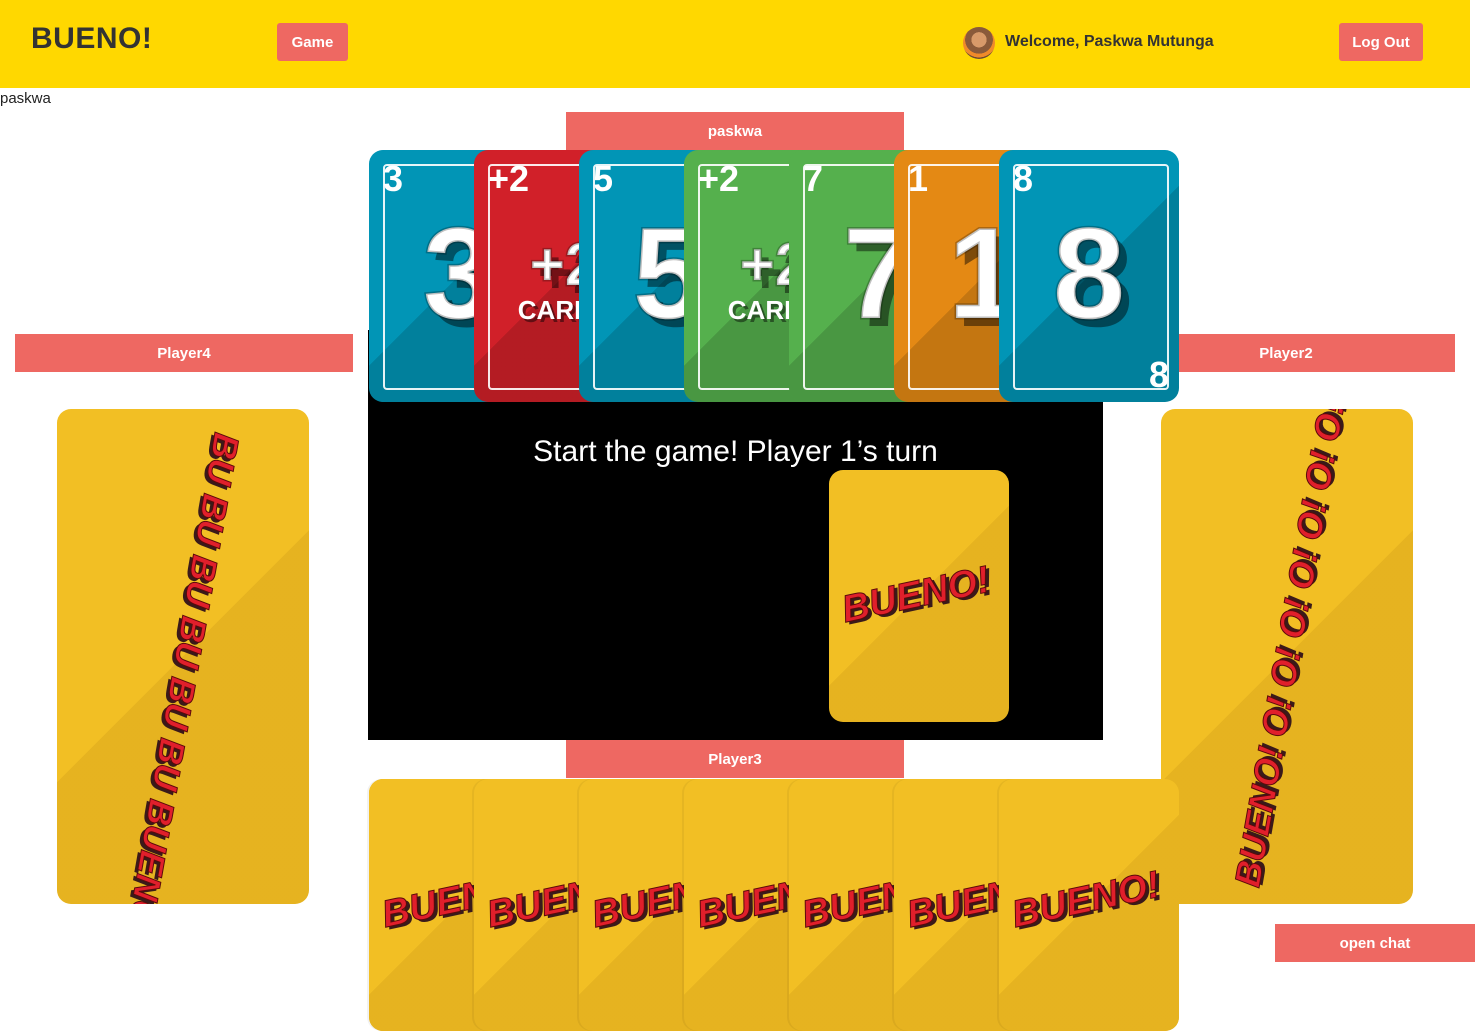 The image size is (1475, 1031). Describe the element at coordinates (735, 451) in the screenshot. I see `game-status: Start the game! Player 1’s turn` at that location.